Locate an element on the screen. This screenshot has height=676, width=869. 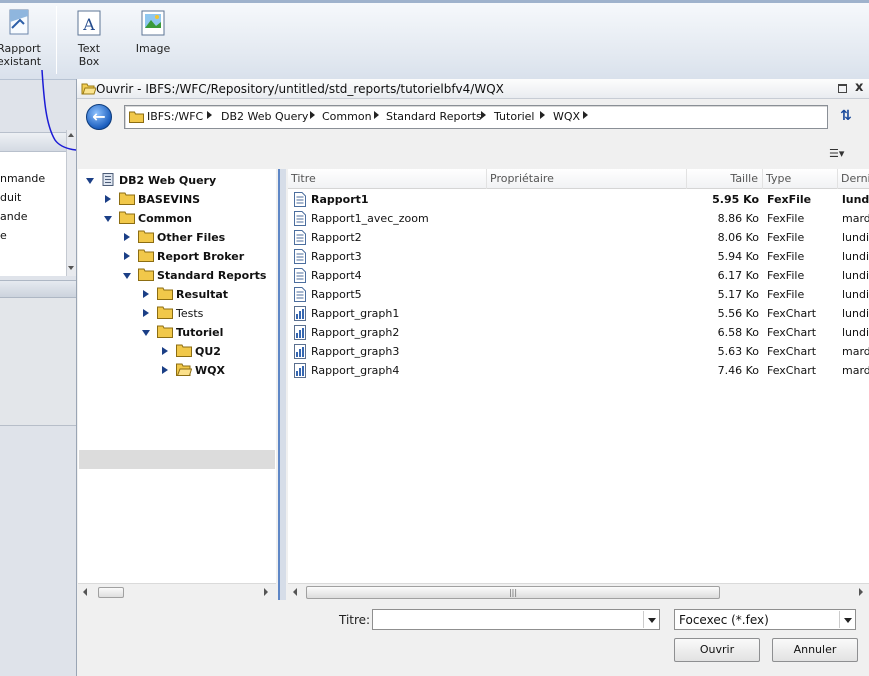
scrollbar-thumb: ||| is located at coordinates (513, 592).